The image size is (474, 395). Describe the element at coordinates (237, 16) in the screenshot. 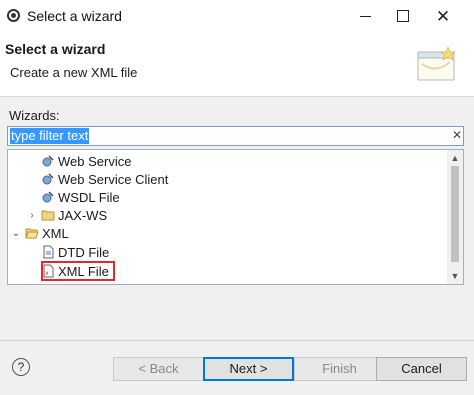

I see `title-bar: Select a wizard ✕` at that location.